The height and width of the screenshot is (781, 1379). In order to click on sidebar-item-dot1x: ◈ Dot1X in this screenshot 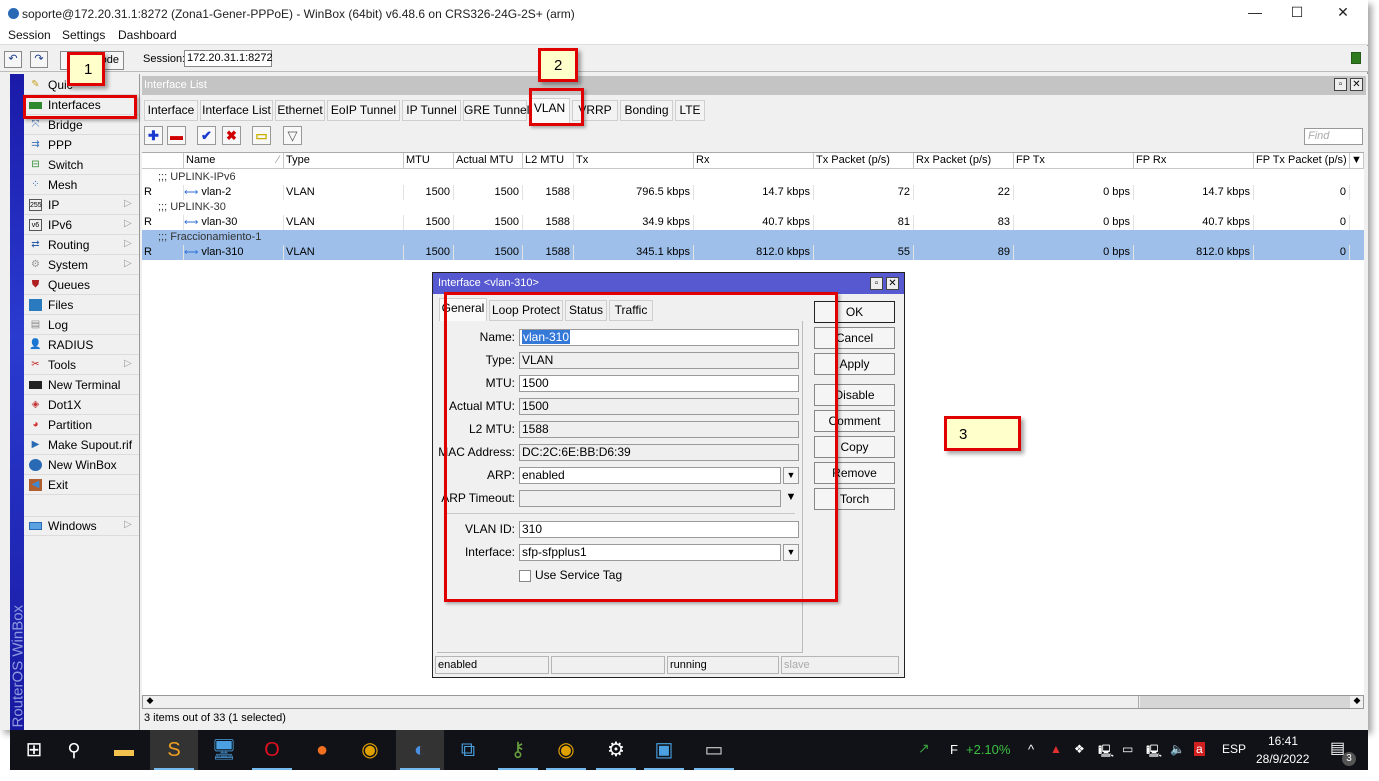, I will do `click(81, 405)`.